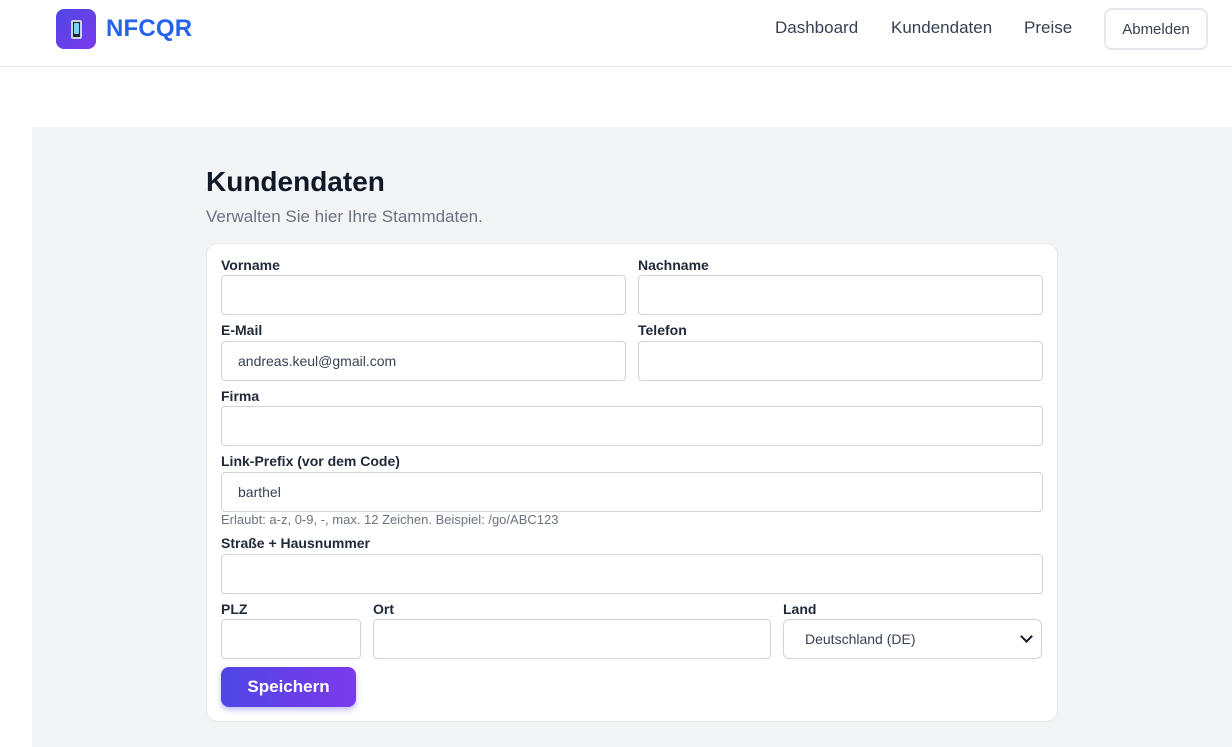  Describe the element at coordinates (234, 609) in the screenshot. I see `plz-label: PLZ` at that location.